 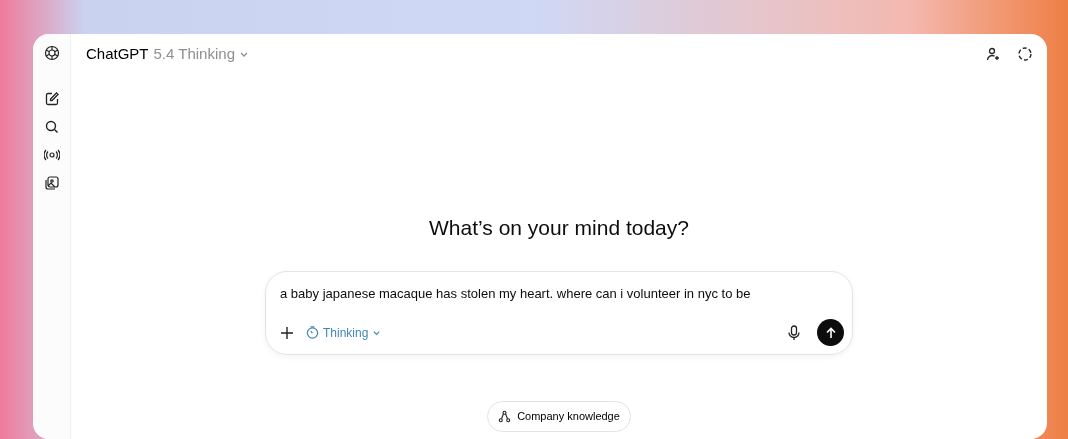 What do you see at coordinates (505, 416) in the screenshot?
I see `connector-icon` at bounding box center [505, 416].